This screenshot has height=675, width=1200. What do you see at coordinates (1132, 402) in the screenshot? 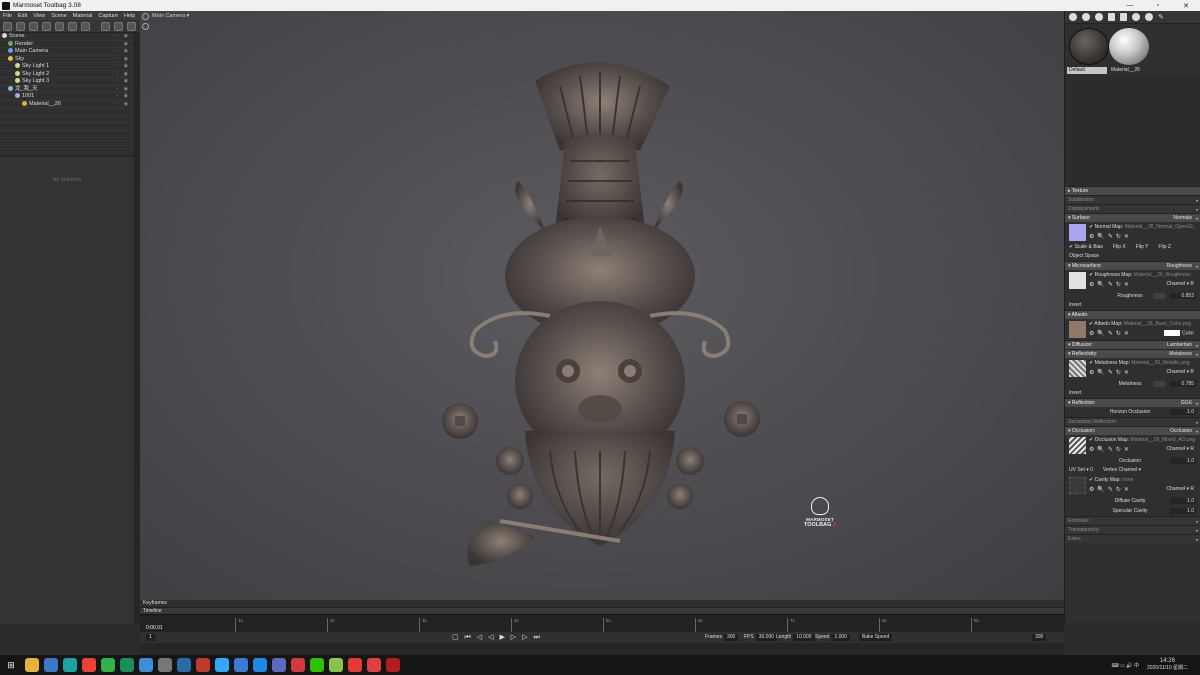
I see `section-reflection: ▾ Reflection: GGX ▾` at bounding box center [1132, 402].